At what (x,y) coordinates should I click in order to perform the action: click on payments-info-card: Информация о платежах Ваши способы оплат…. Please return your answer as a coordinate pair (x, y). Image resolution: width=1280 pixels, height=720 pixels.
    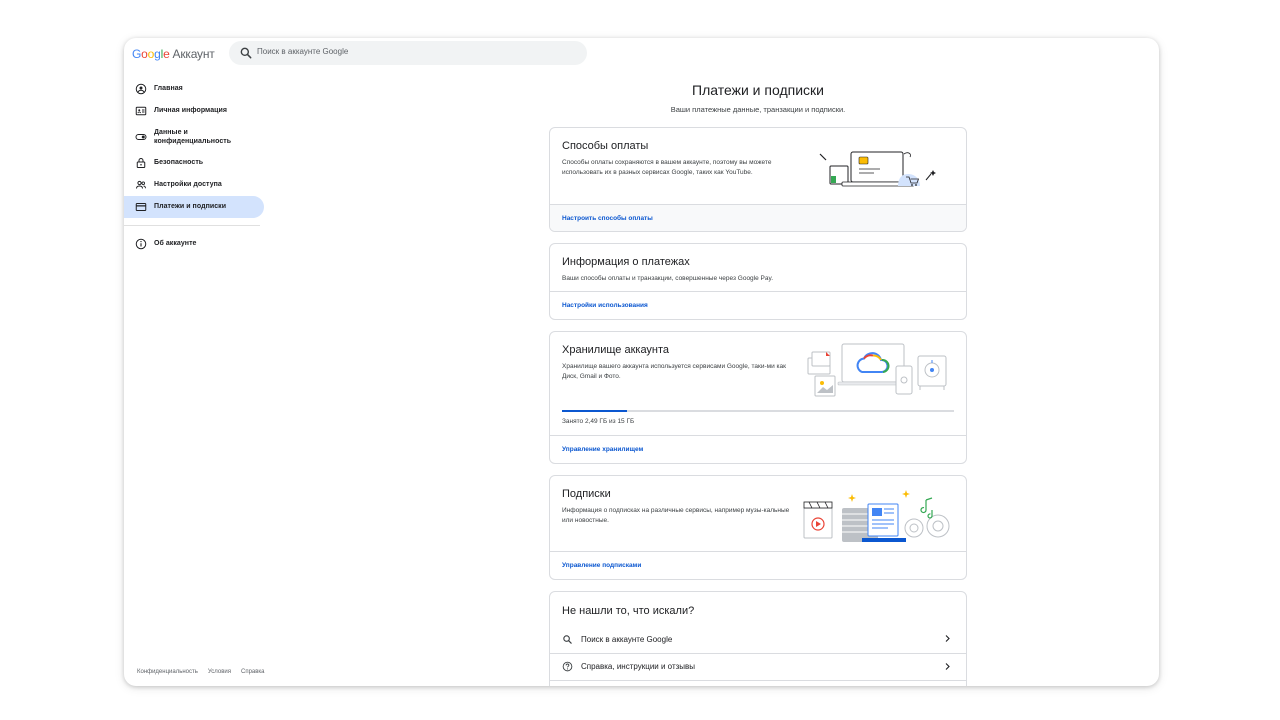
    Looking at the image, I should click on (758, 281).